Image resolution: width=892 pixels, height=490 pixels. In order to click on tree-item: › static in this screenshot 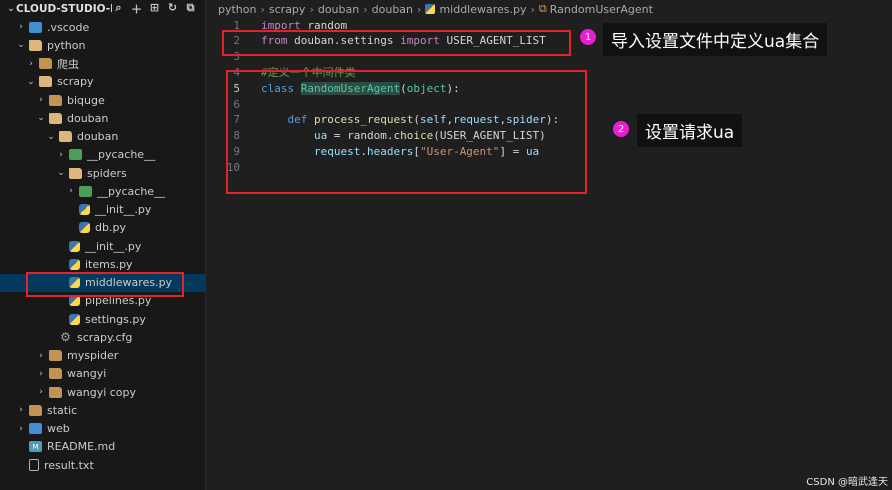, I will do `click(110, 410)`.